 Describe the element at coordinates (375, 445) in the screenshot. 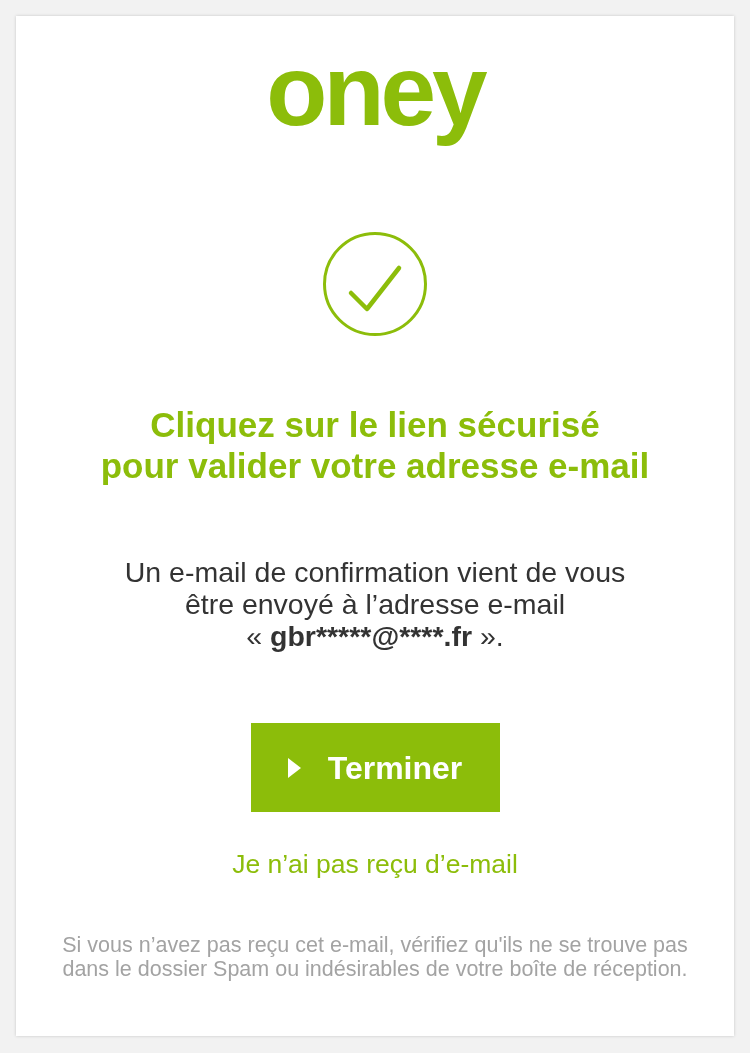

I see `heading: Cliquez sur le lien sécurisé pour valider votre adresse e-mail` at that location.